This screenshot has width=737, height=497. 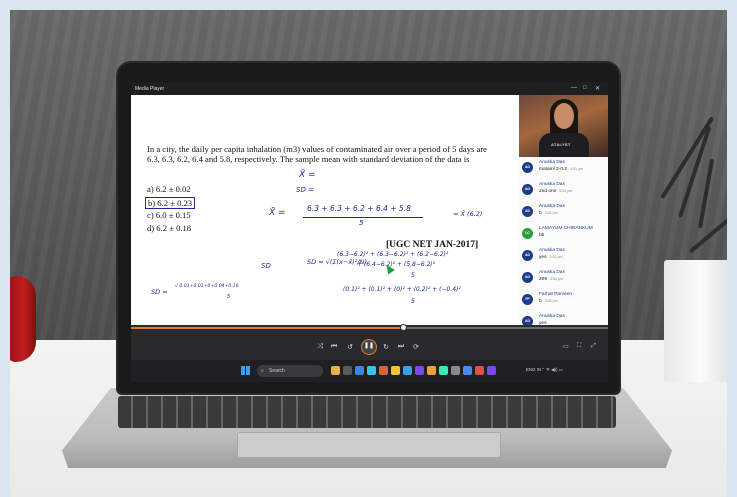 I want to click on forward-button: ↻, so click(x=386, y=347).